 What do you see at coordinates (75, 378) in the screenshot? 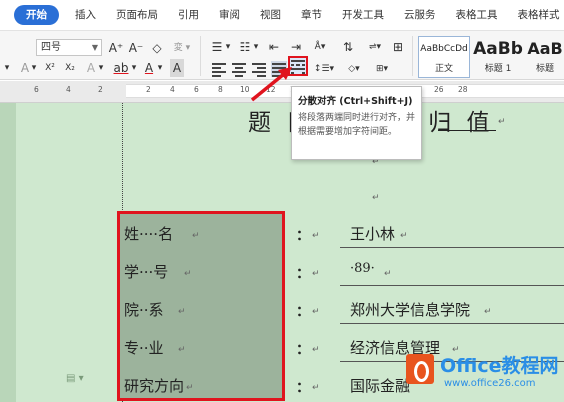
I see `page-options-icon: ▤ ▾` at bounding box center [75, 378].